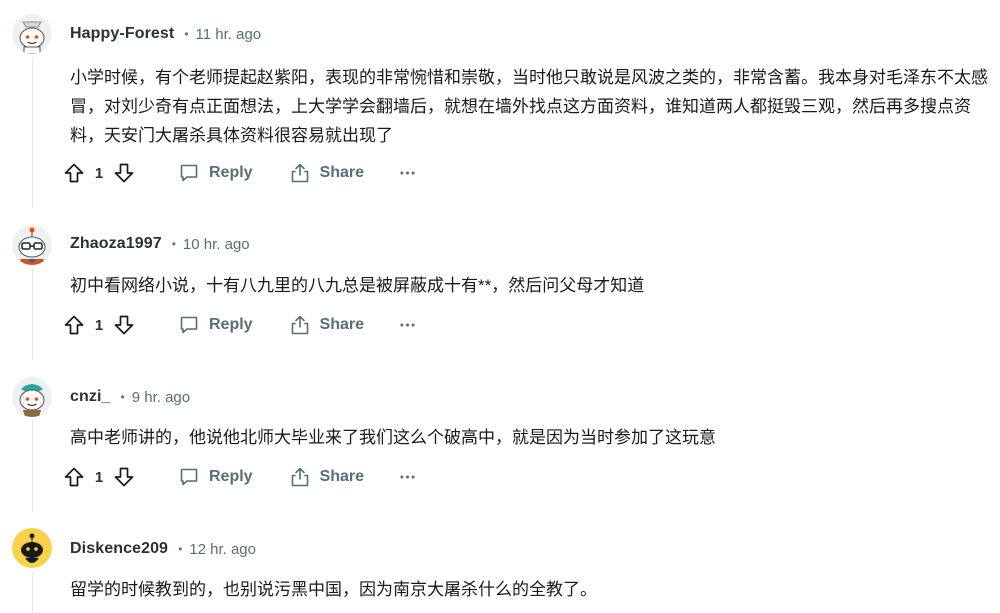  What do you see at coordinates (90, 397) in the screenshot?
I see `author-name: cnzi_` at bounding box center [90, 397].